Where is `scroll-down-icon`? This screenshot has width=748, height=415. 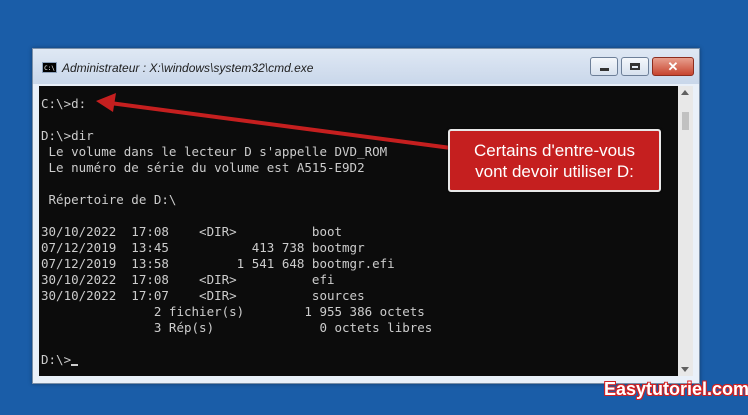
scroll-down-icon is located at coordinates (685, 369).